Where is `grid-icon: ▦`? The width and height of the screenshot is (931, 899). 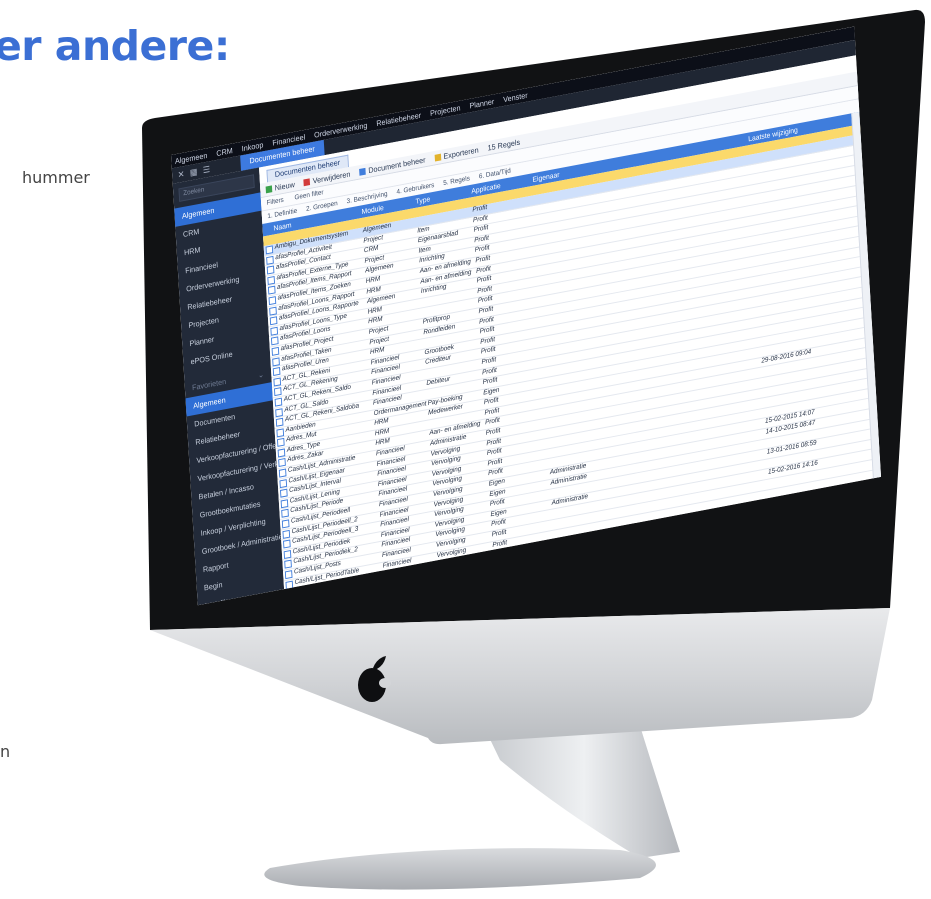
grid-icon: ▦ is located at coordinates (194, 172).